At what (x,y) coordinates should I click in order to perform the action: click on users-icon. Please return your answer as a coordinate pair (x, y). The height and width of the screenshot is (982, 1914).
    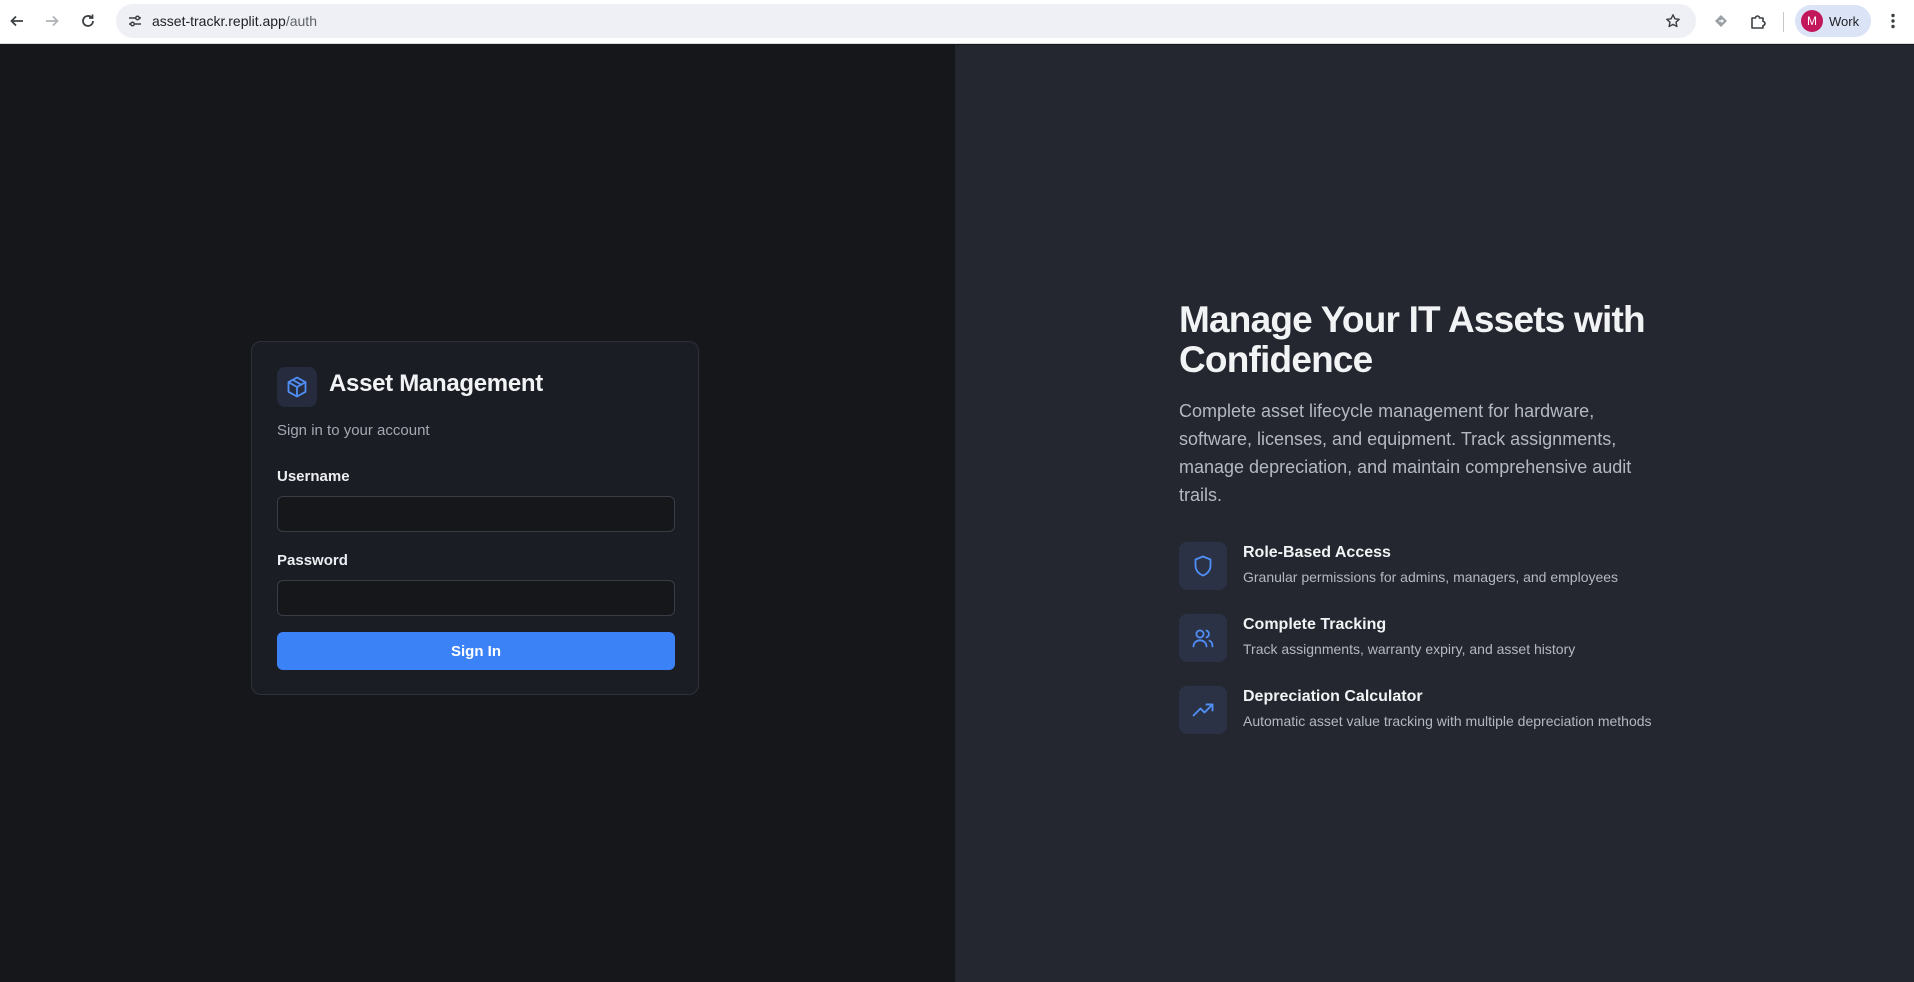
    Looking at the image, I should click on (1203, 638).